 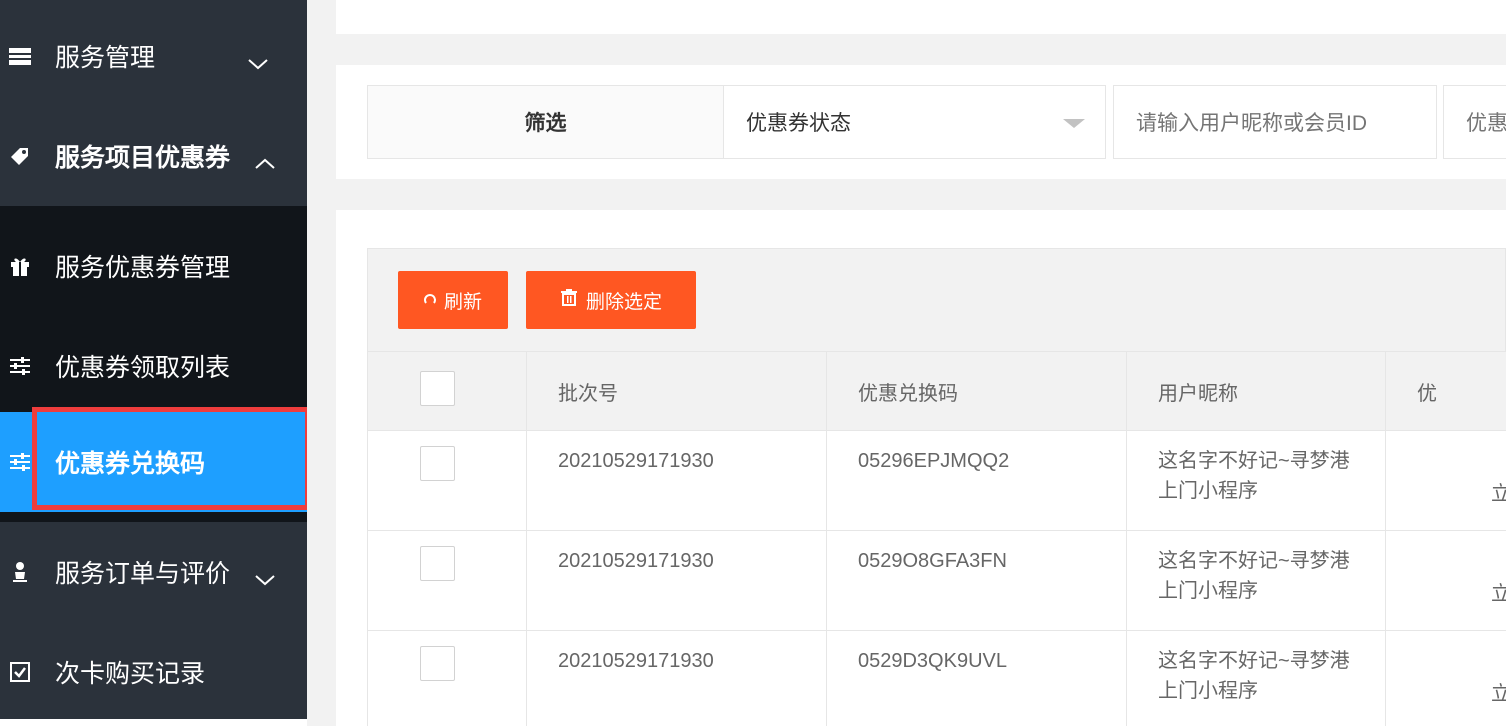 I want to click on top-card, so click(x=921, y=17).